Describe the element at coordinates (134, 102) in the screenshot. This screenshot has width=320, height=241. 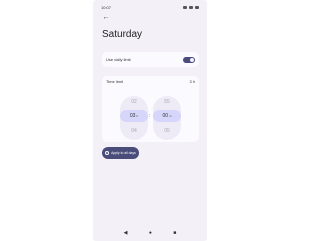
I see `hours-prev: 02` at that location.